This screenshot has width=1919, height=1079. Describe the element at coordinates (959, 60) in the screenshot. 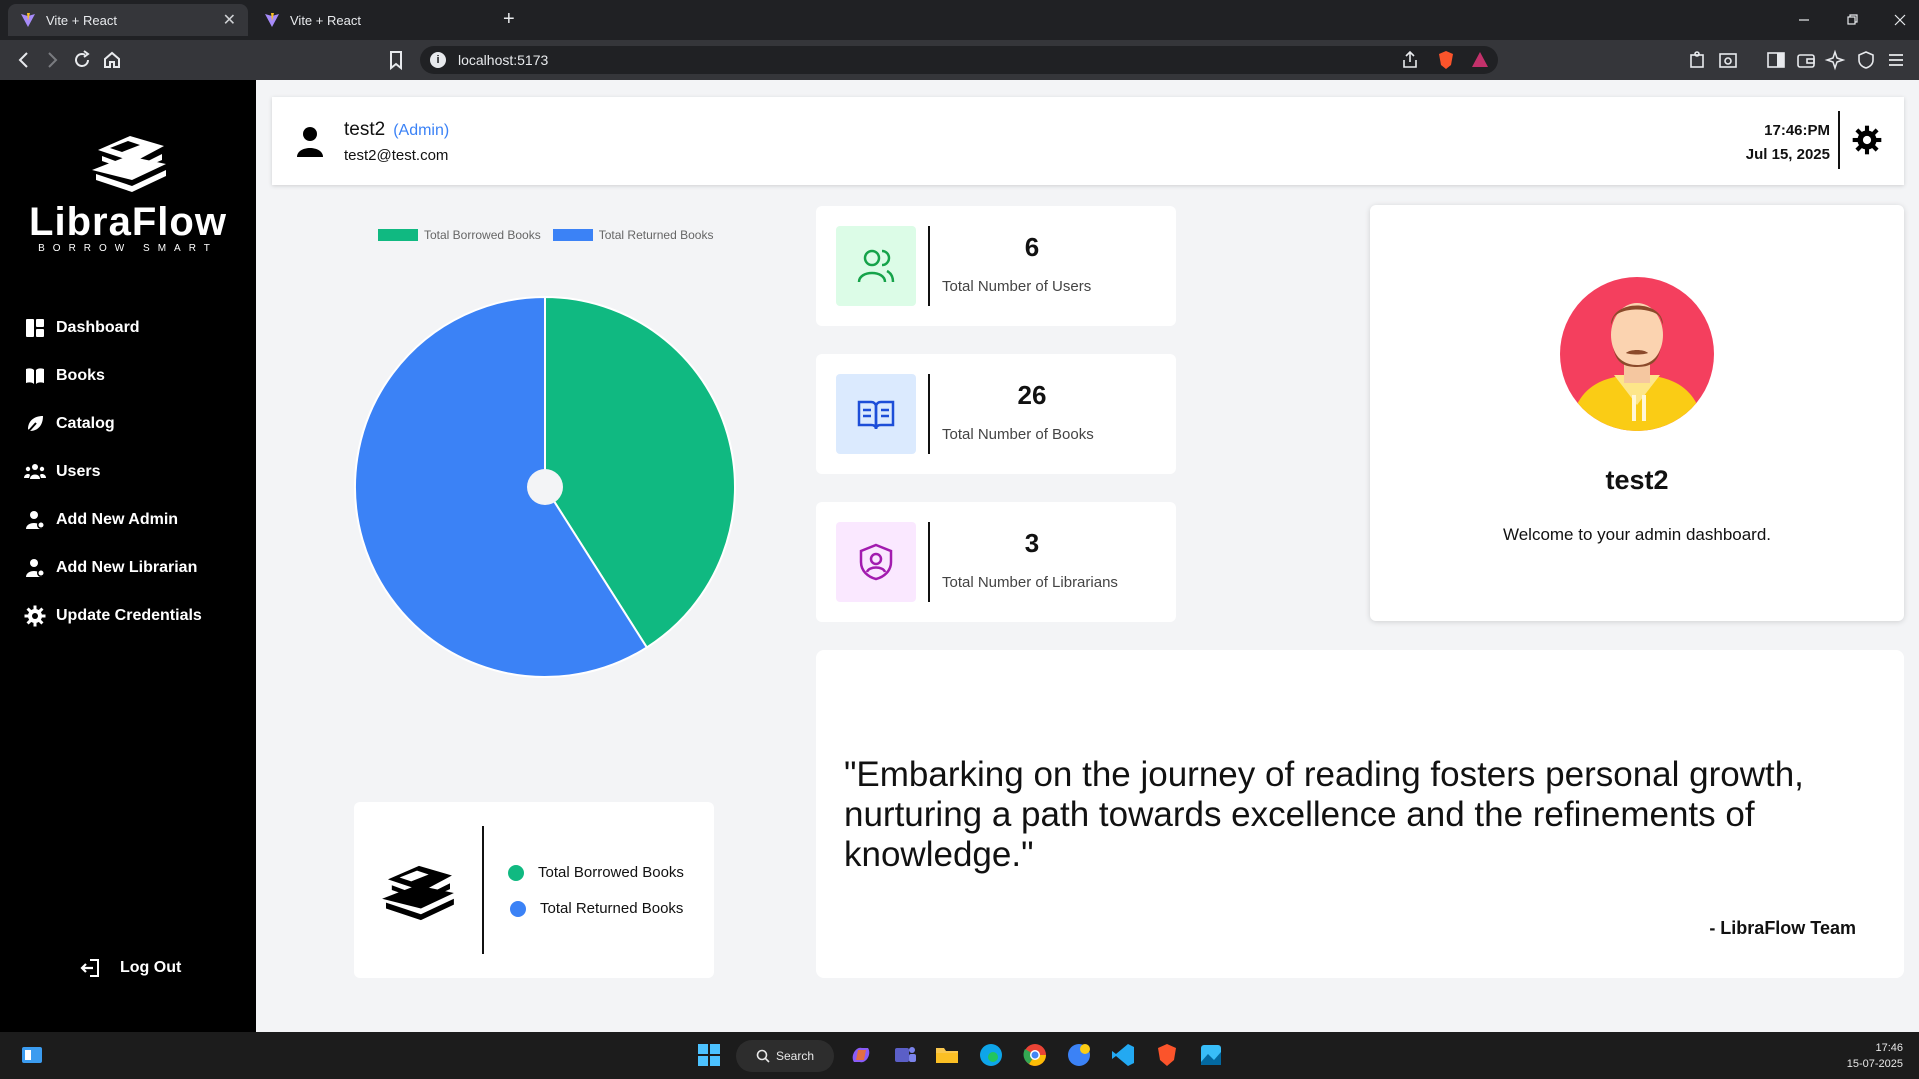

I see `address-bar: i localhost:5173` at that location.